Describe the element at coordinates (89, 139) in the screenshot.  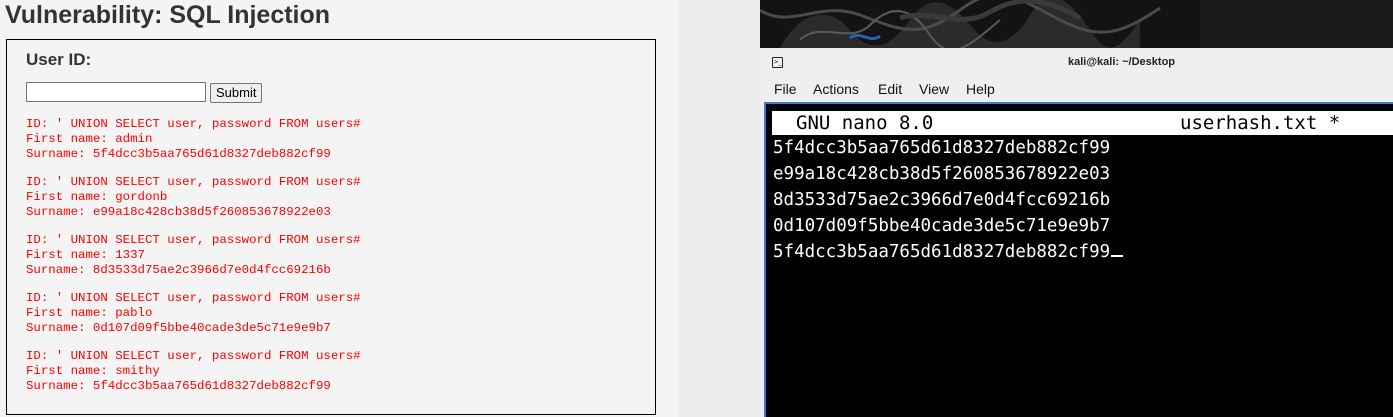
I see `result-first-name: First name: admin` at that location.